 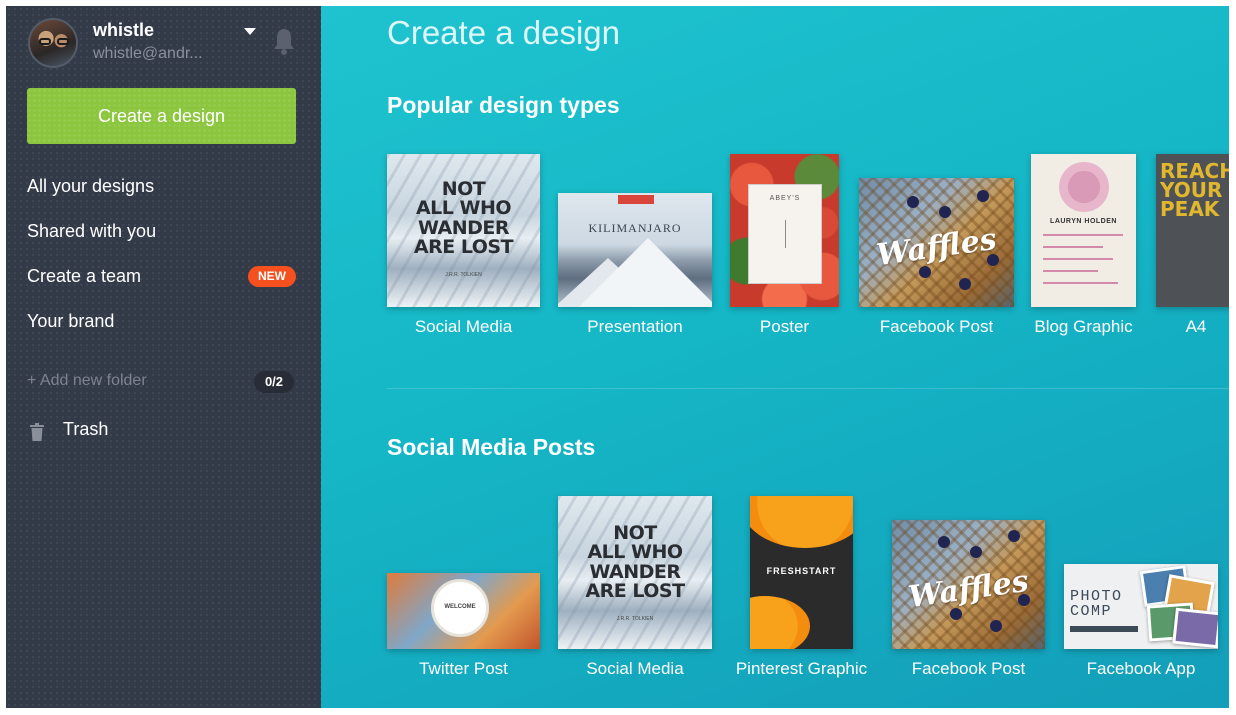 I want to click on thumbnail-image: LAURYN HOLDEN, so click(x=1083, y=230).